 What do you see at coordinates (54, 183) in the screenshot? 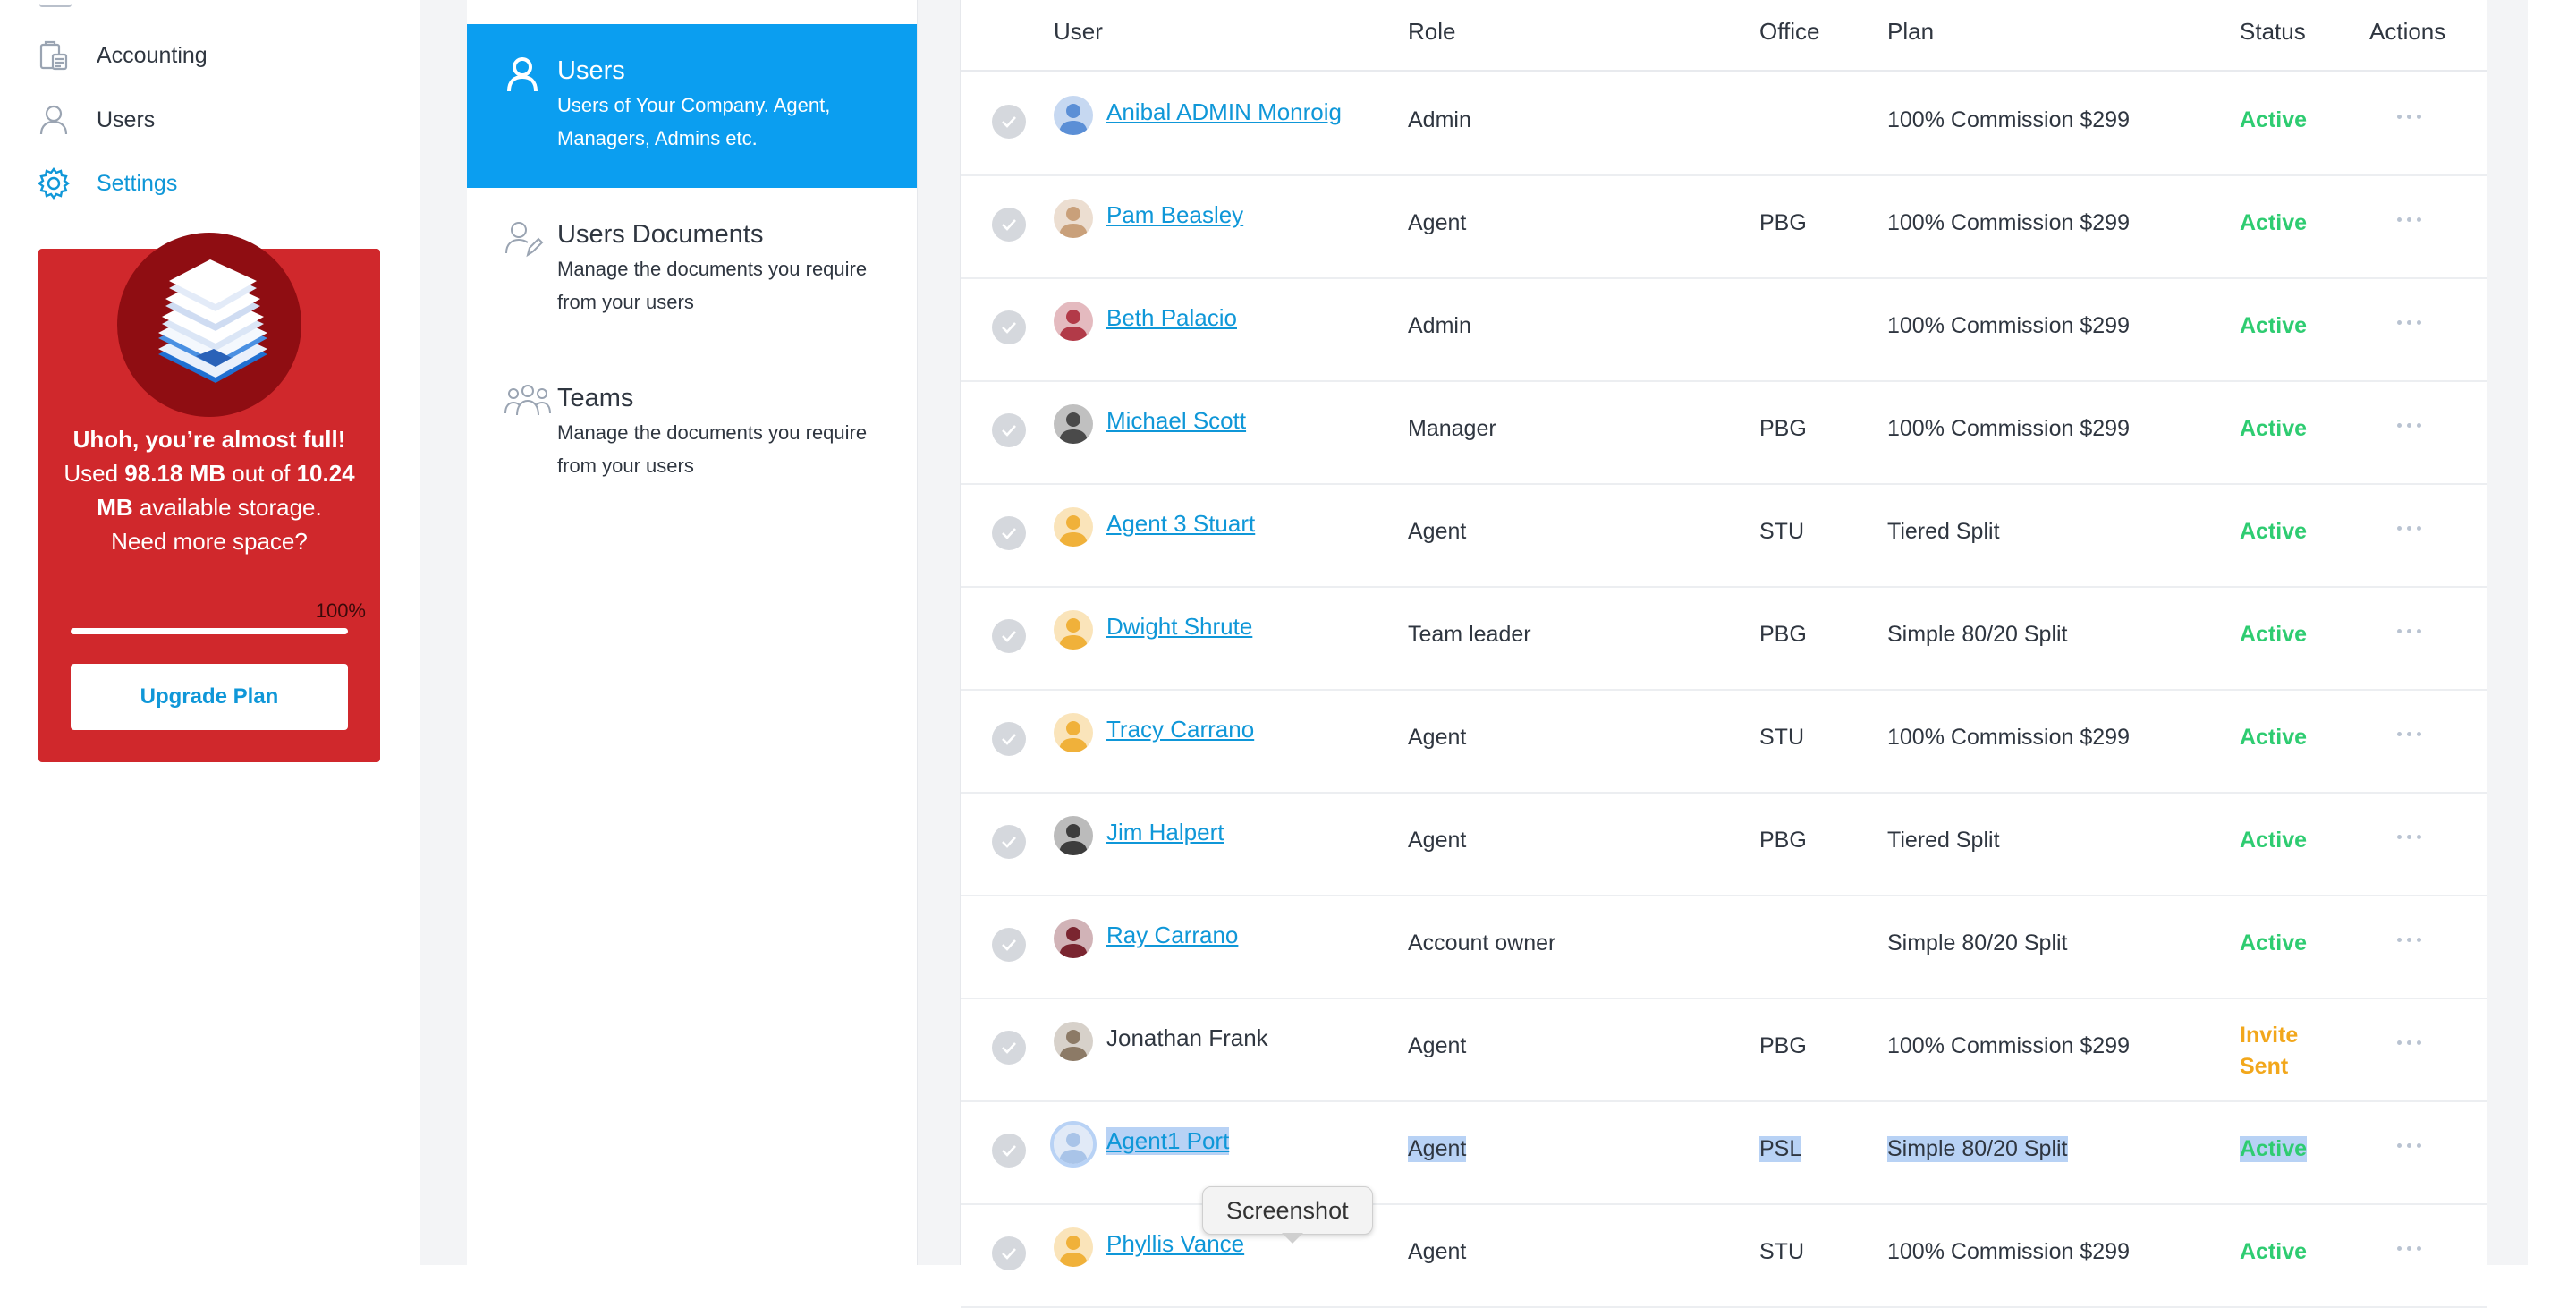
I see `gear-icon` at bounding box center [54, 183].